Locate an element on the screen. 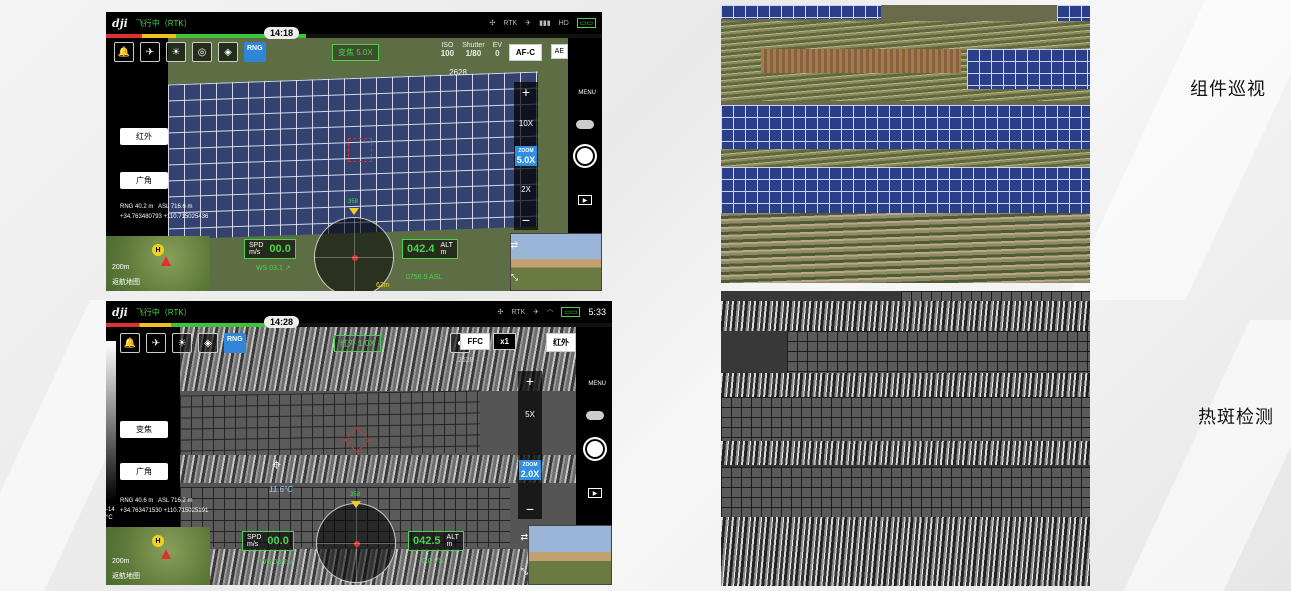  ir-button: 红外 is located at coordinates (144, 136).